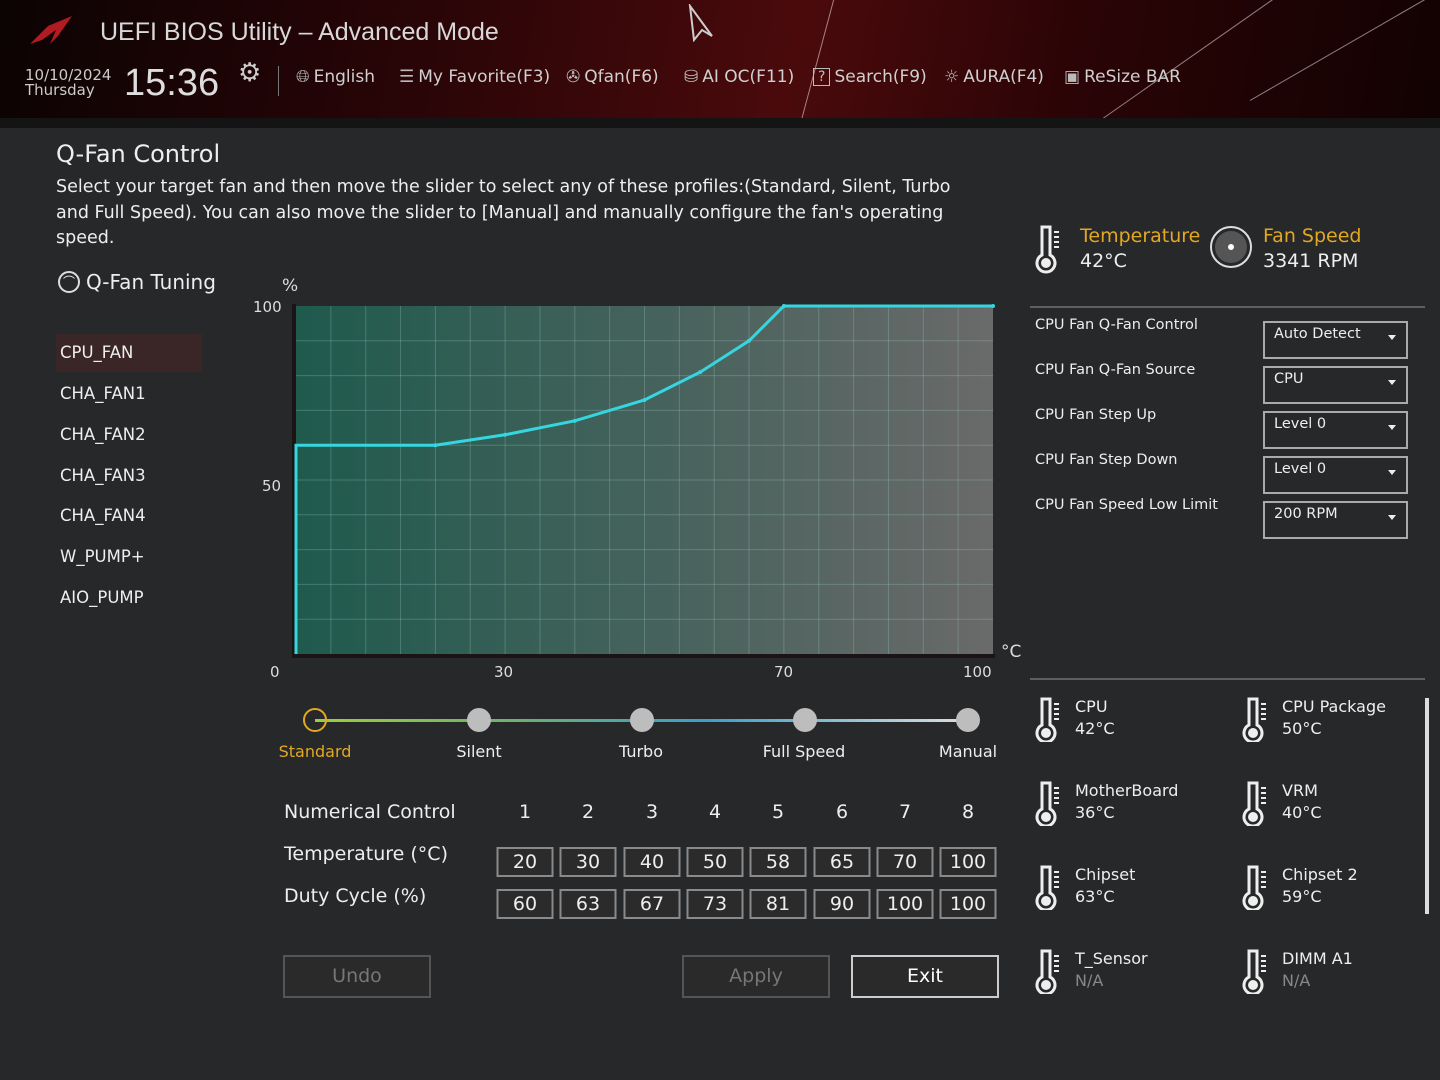  What do you see at coordinates (715, 862) in the screenshot?
I see `temperature-input: 50` at bounding box center [715, 862].